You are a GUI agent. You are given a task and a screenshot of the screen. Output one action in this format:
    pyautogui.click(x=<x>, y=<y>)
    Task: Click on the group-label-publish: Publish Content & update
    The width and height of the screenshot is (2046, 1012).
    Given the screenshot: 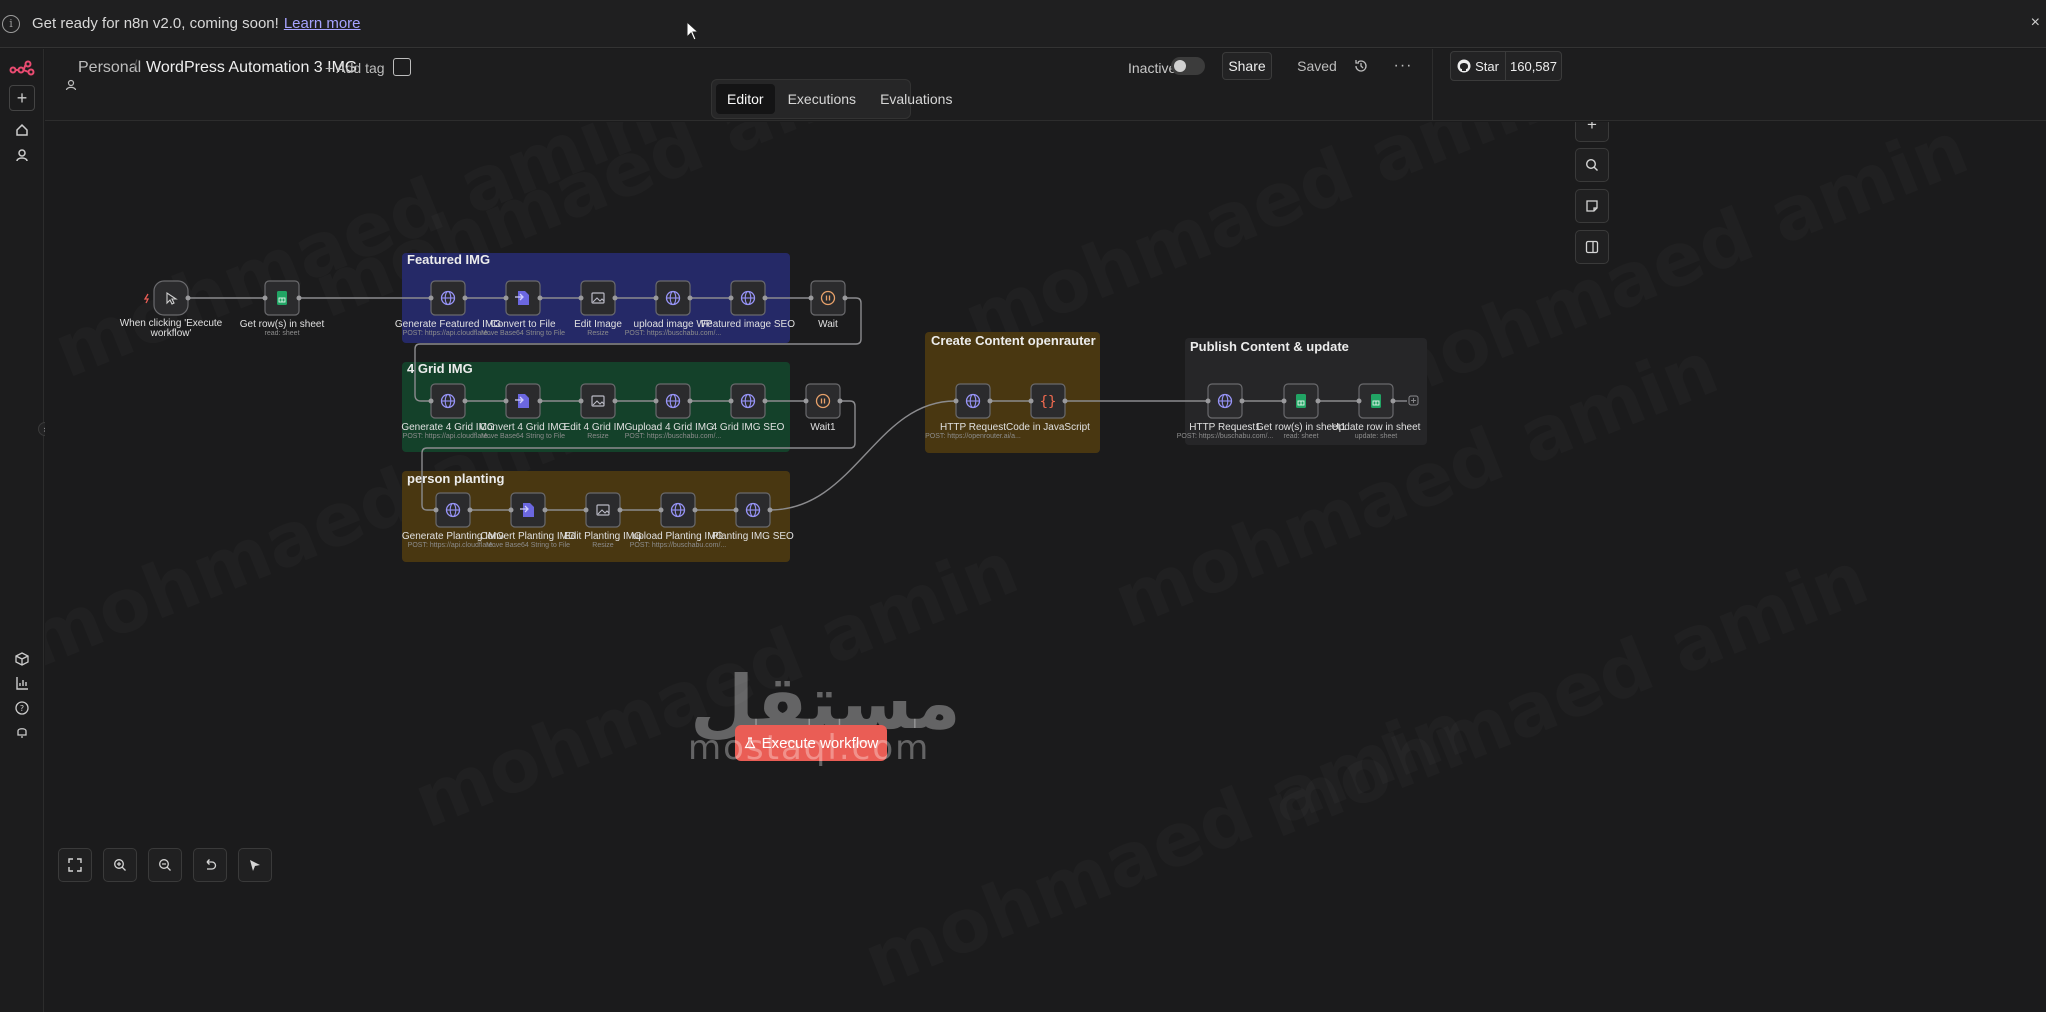 What is the action you would take?
    pyautogui.click(x=1269, y=346)
    